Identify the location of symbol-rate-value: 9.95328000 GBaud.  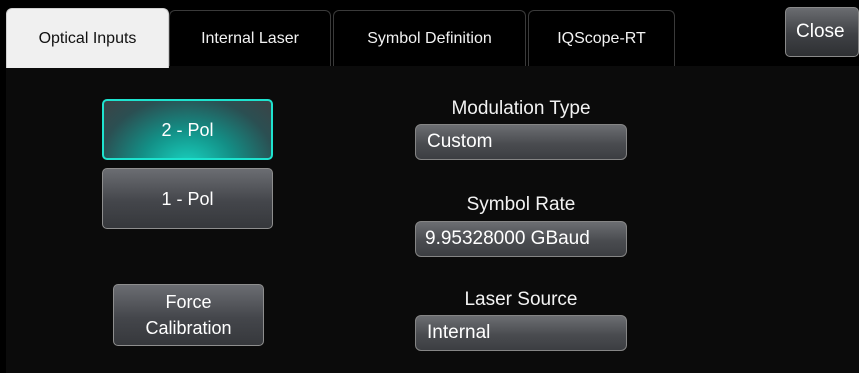
(507, 238).